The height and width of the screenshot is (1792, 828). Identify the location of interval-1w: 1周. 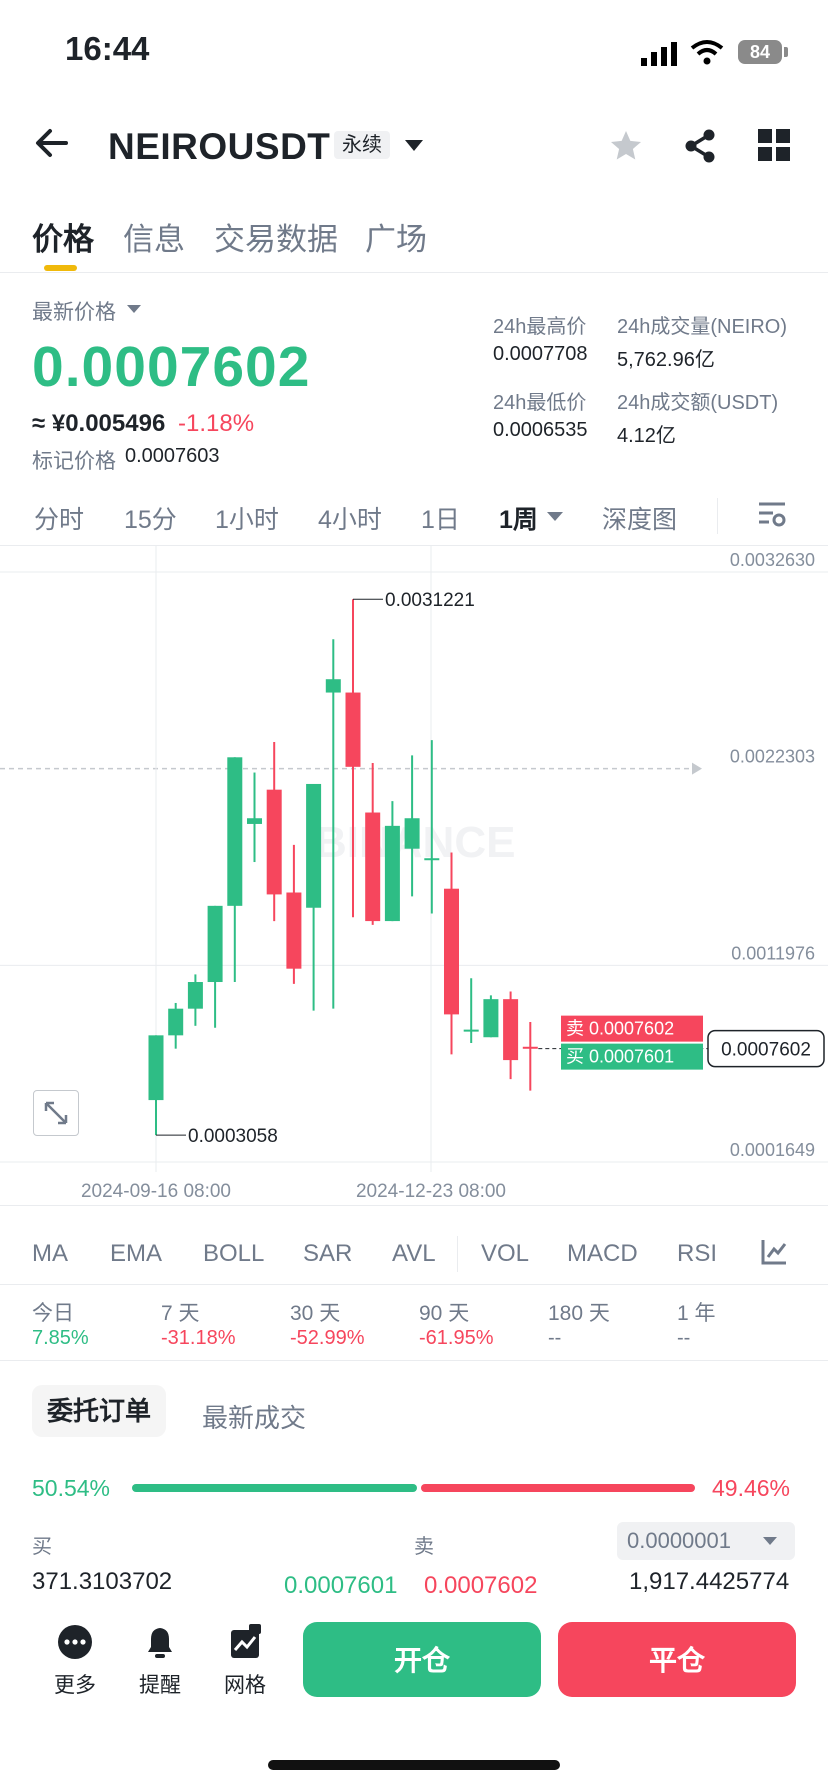
(518, 518).